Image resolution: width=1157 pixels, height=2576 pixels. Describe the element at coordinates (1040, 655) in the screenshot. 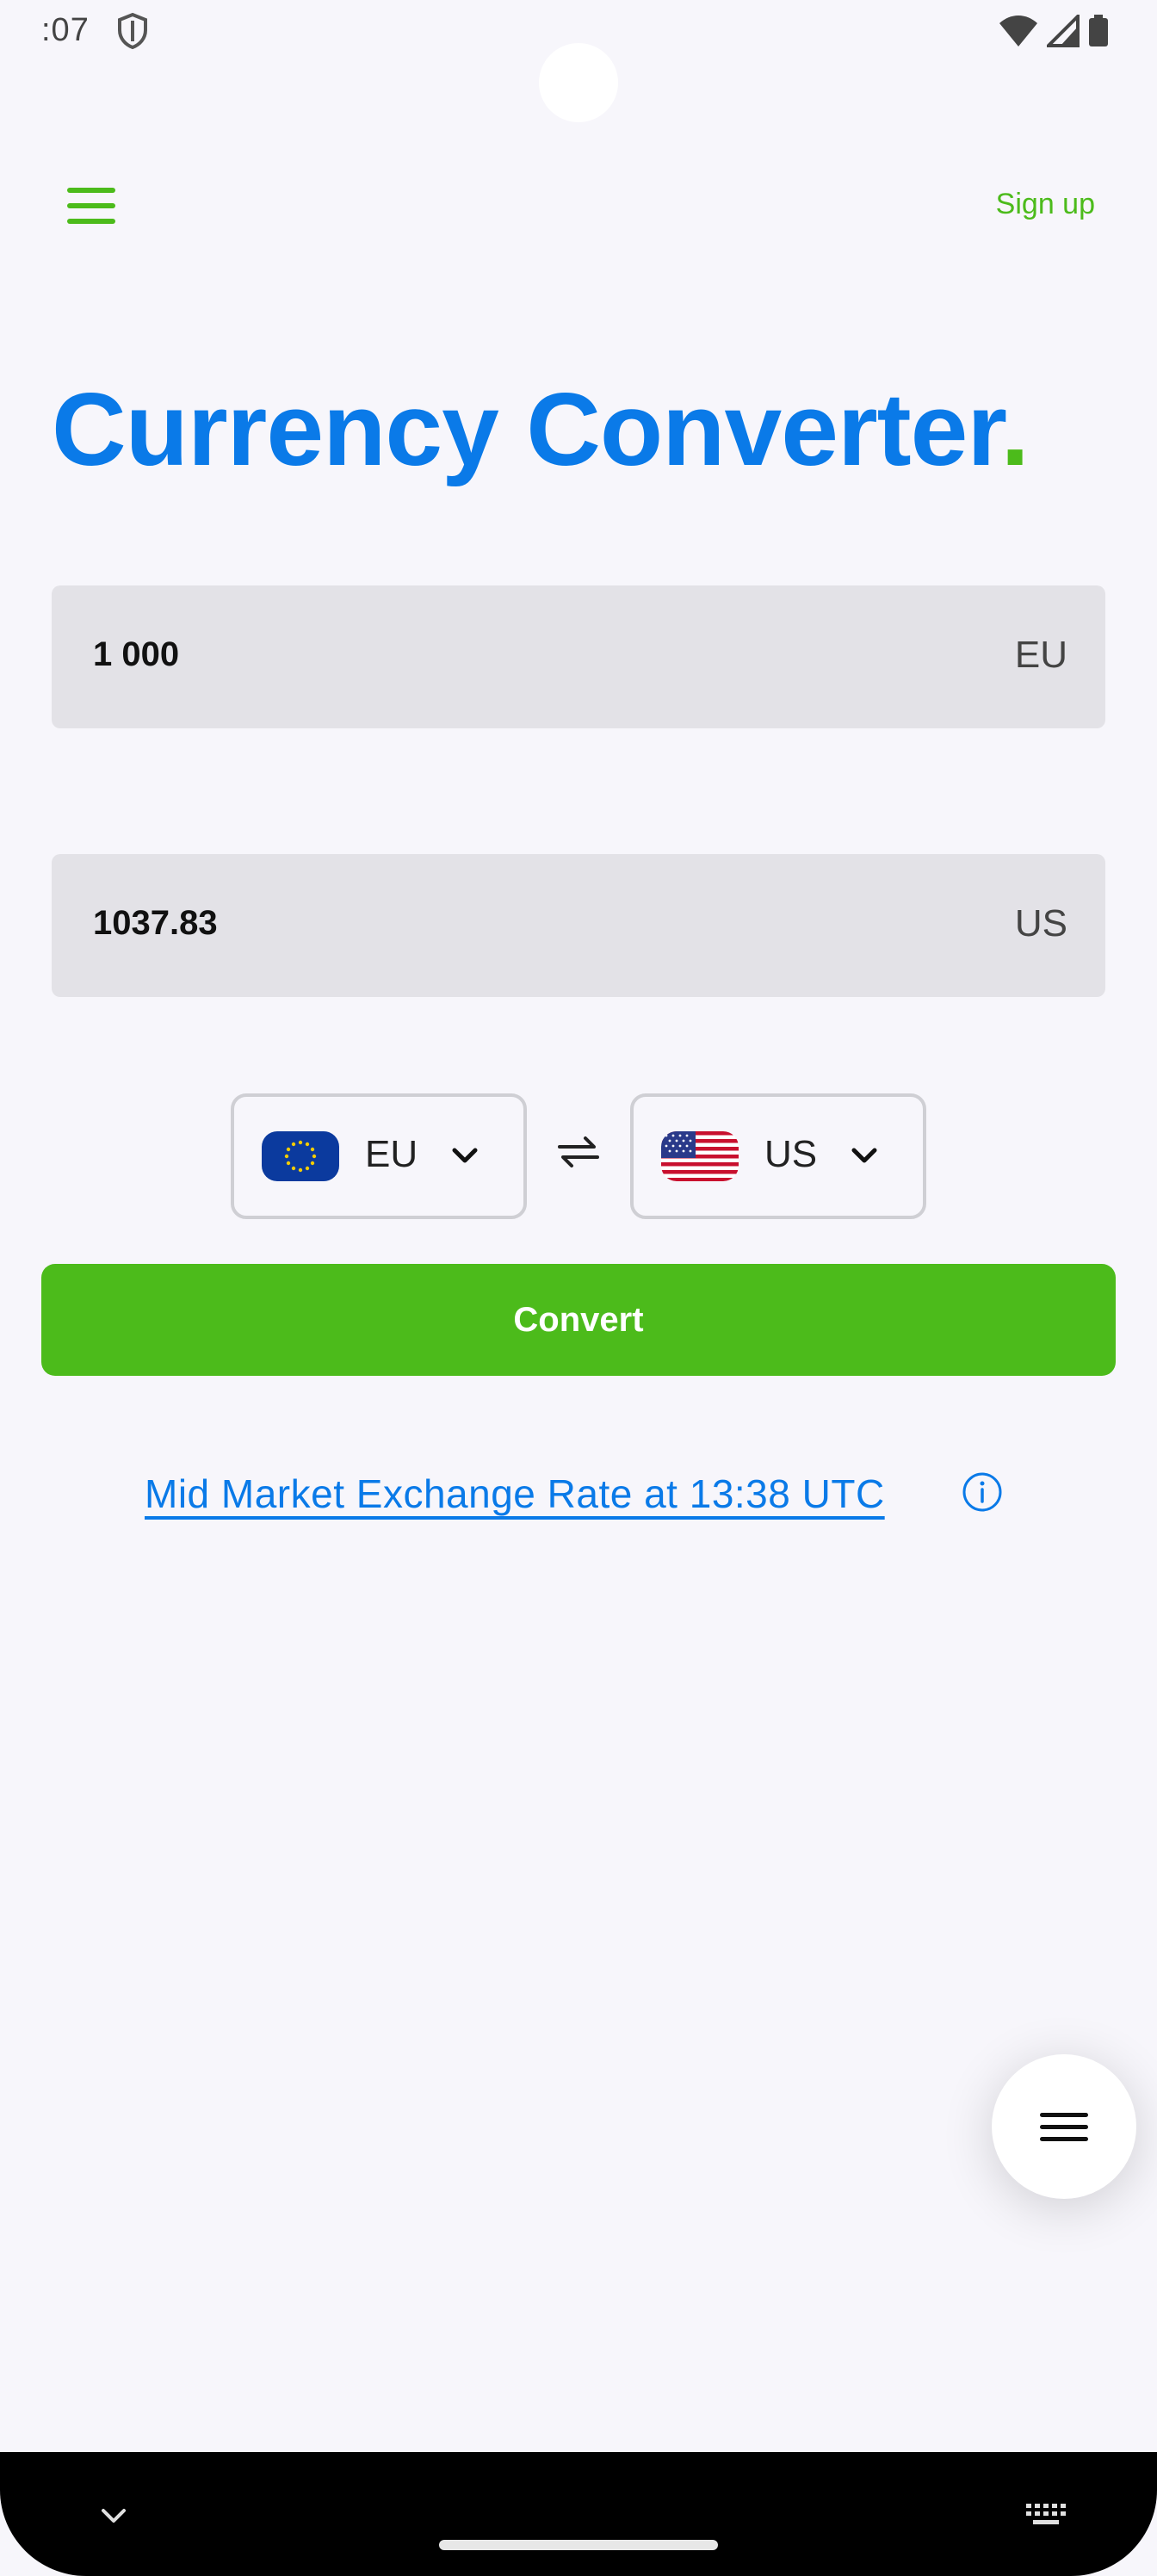

I see `amount-from-unit: EU` at that location.